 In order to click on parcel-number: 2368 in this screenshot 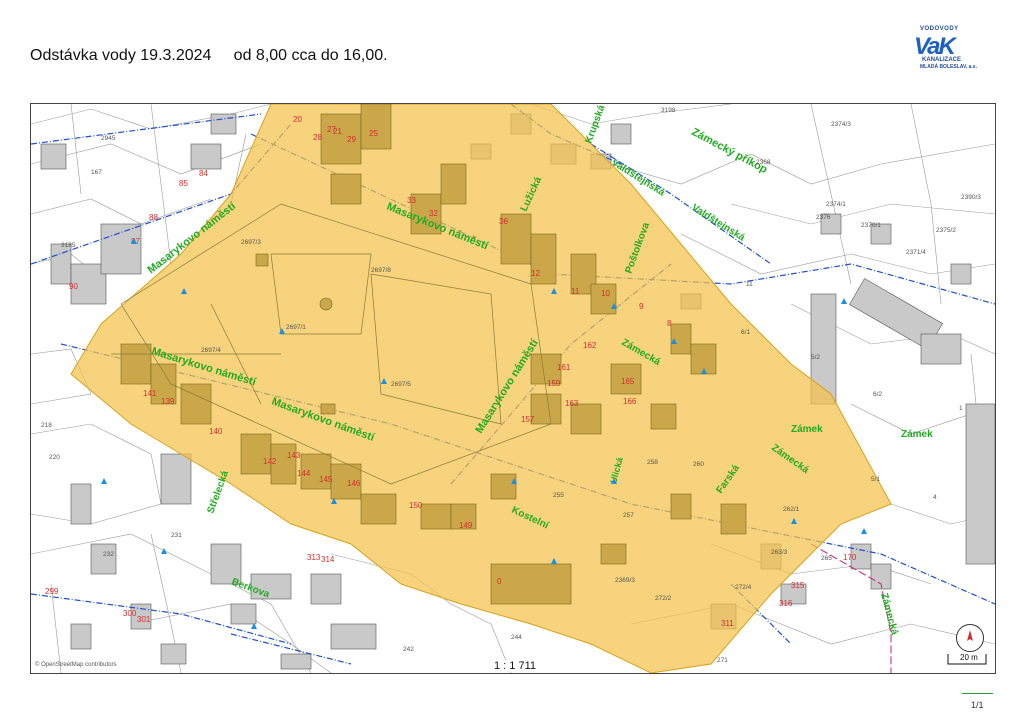, I will do `click(763, 162)`.